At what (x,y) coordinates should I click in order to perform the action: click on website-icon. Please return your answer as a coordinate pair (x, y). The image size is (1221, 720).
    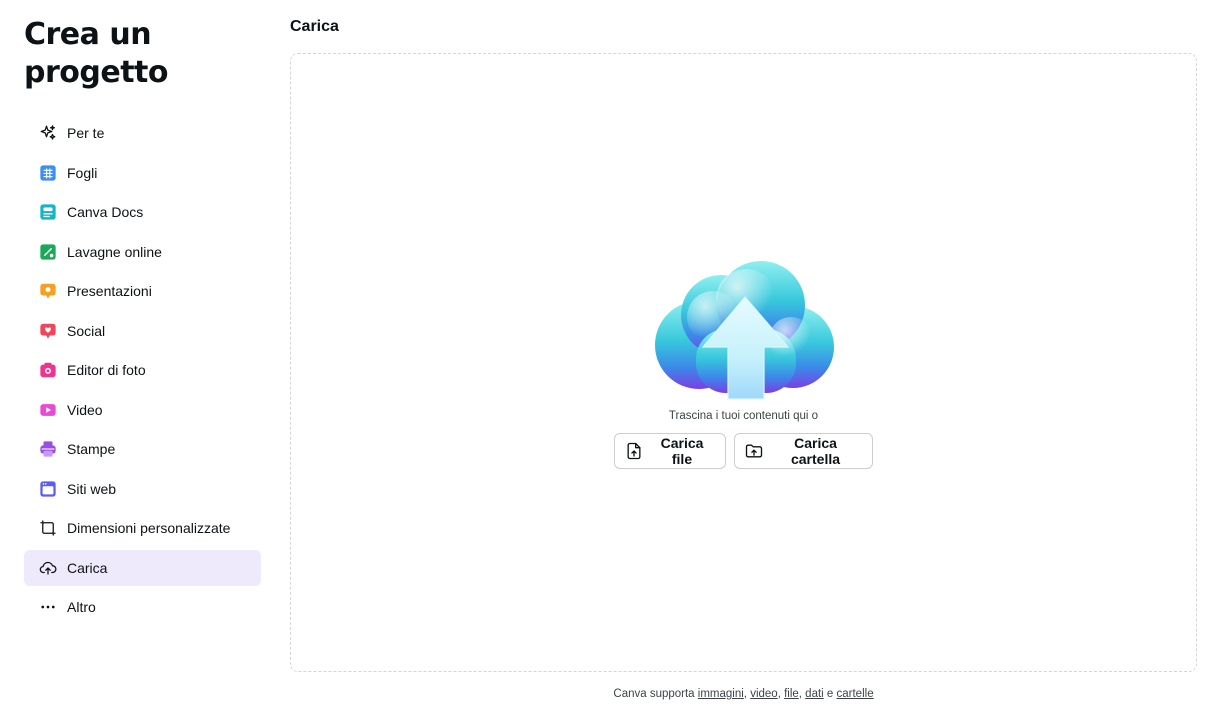
    Looking at the image, I should click on (48, 489).